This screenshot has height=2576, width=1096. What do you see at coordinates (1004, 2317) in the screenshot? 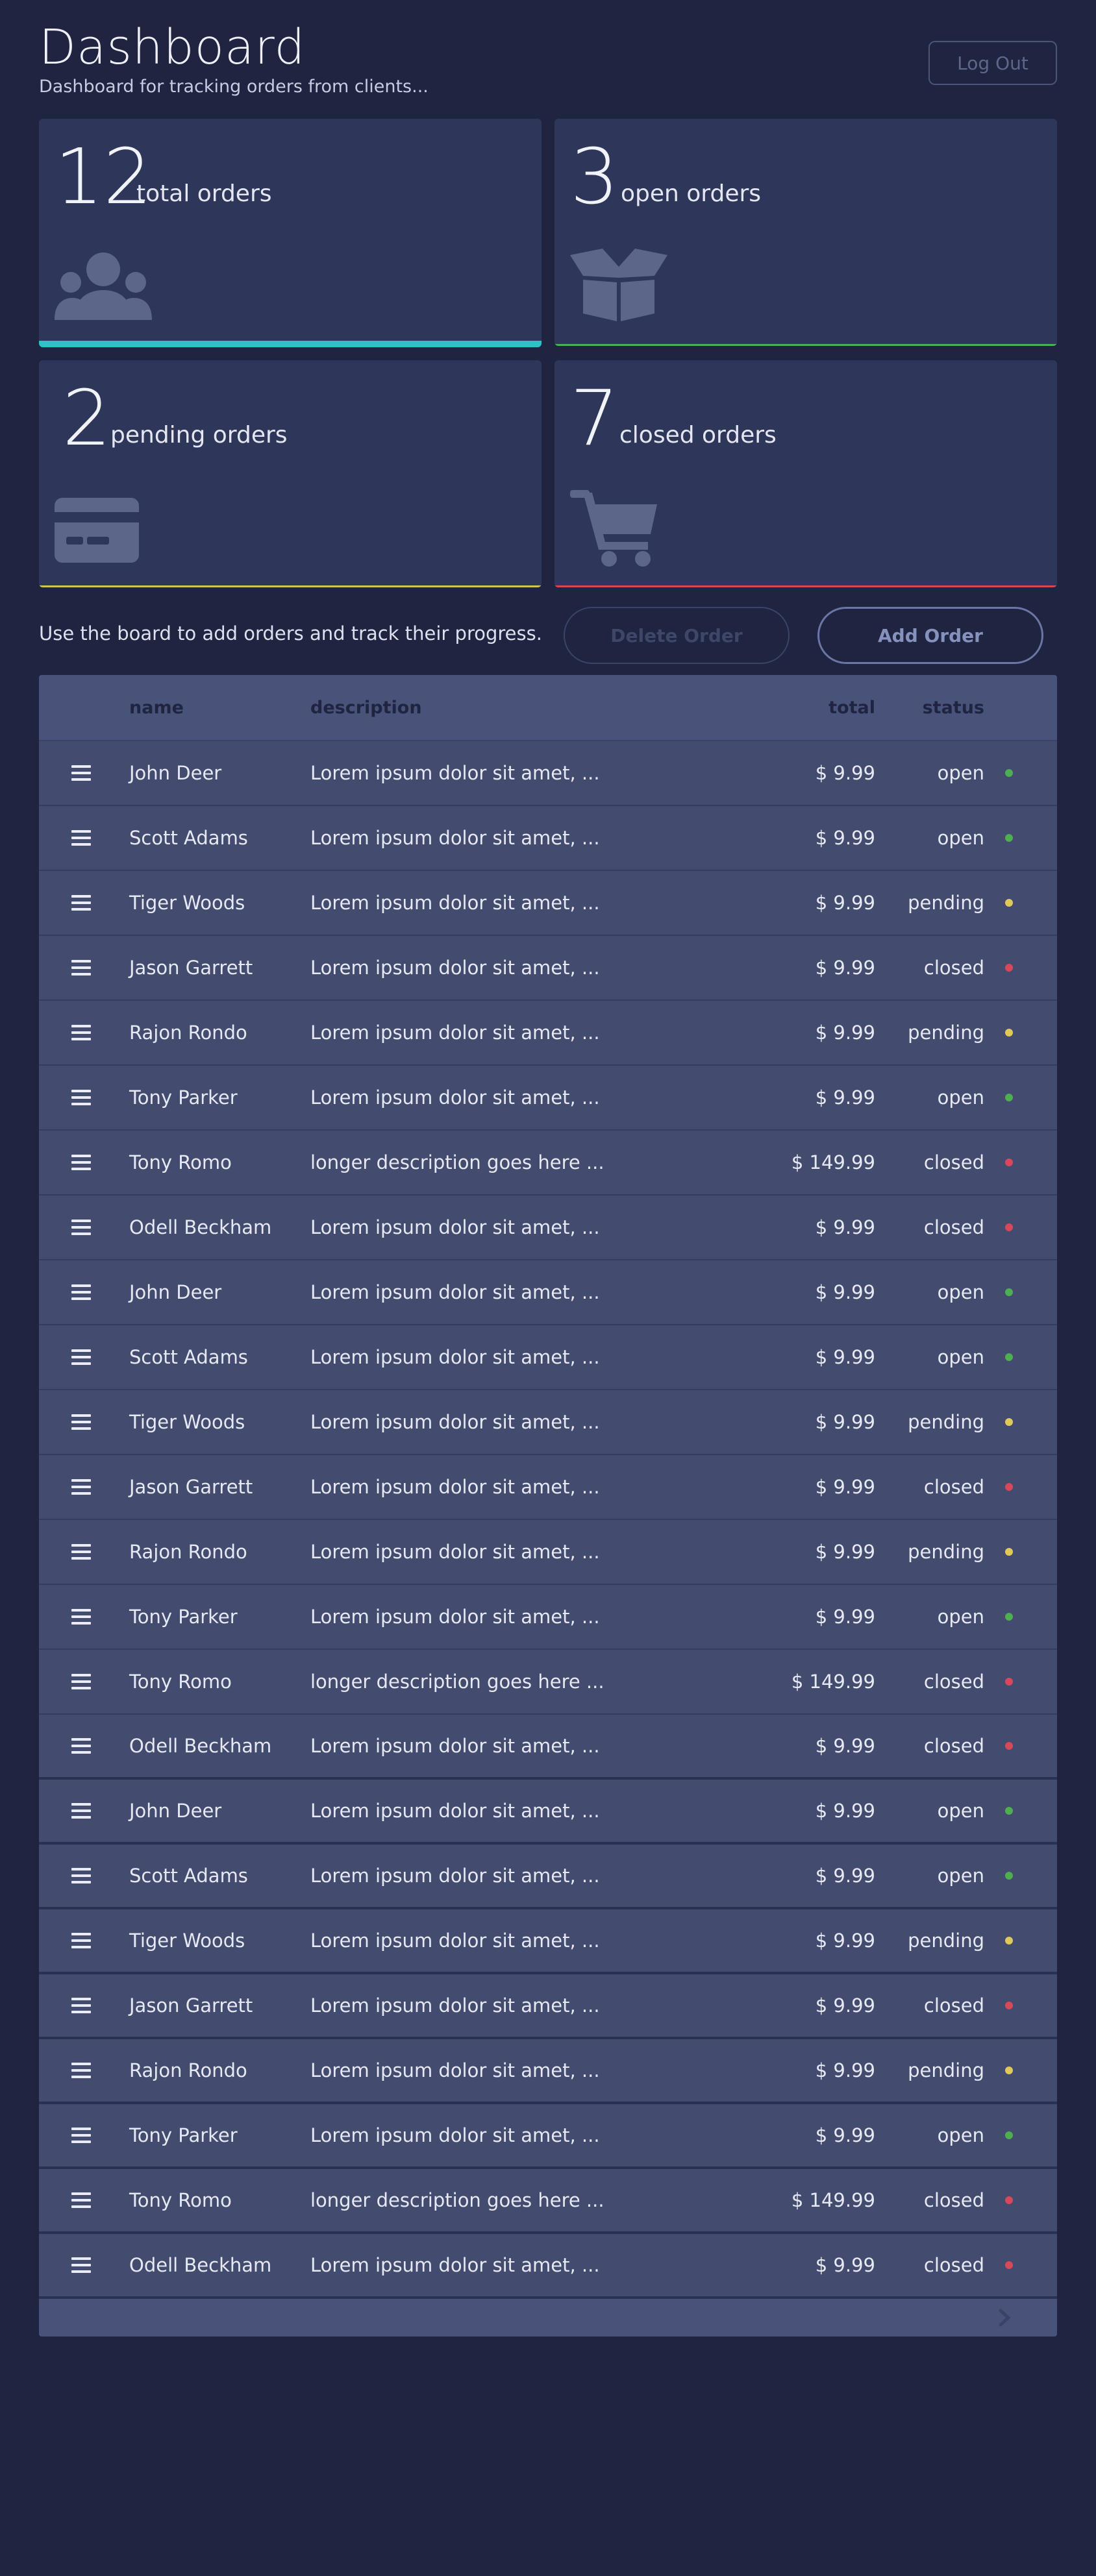
I see `chevron-right-icon` at bounding box center [1004, 2317].